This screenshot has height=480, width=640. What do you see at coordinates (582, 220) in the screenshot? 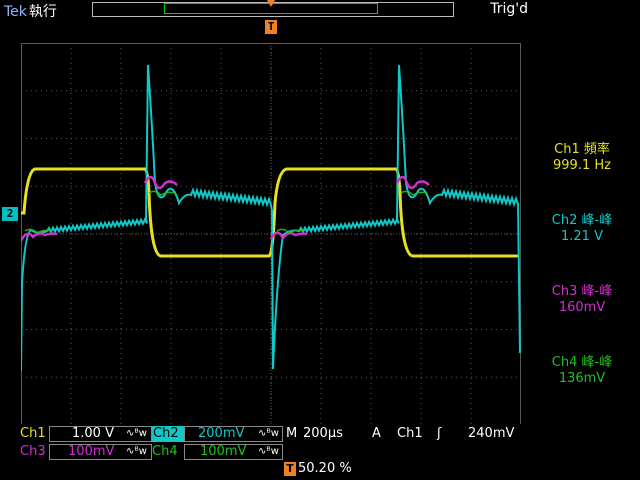
I see `measurement-label: Ch2 峰-峰` at bounding box center [582, 220].